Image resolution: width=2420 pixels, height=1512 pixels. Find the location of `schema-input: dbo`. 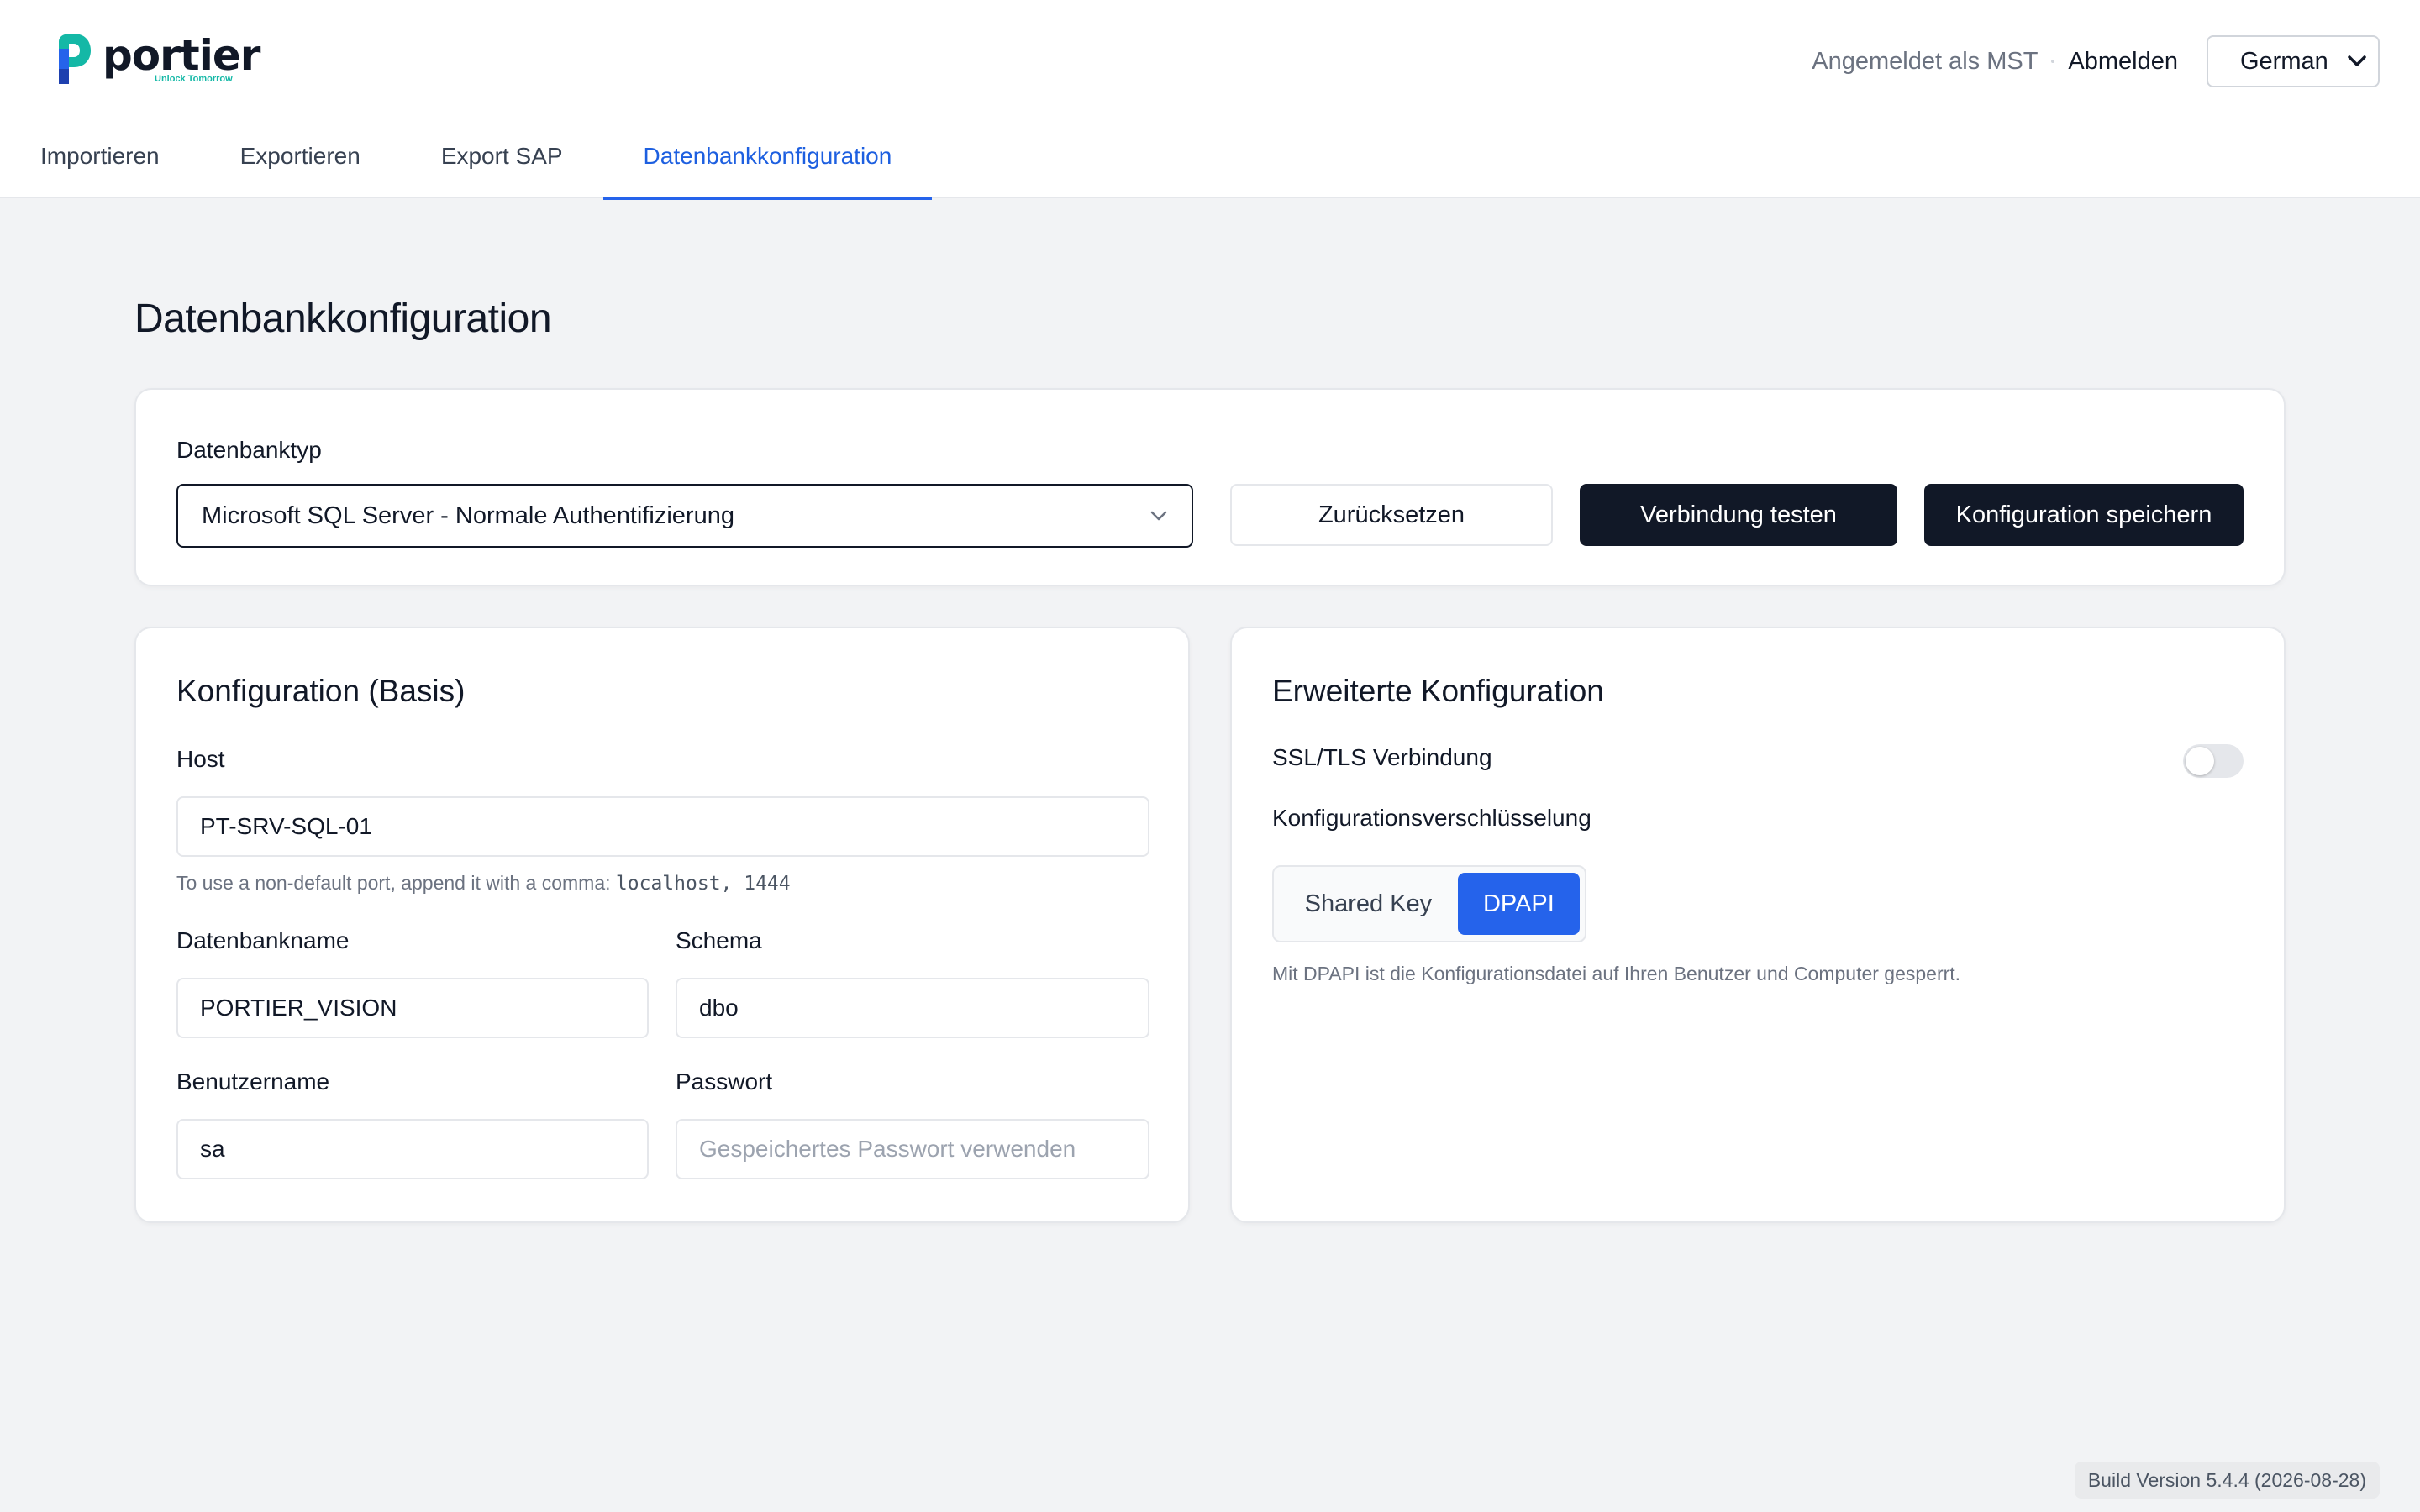

schema-input: dbo is located at coordinates (913, 1008).